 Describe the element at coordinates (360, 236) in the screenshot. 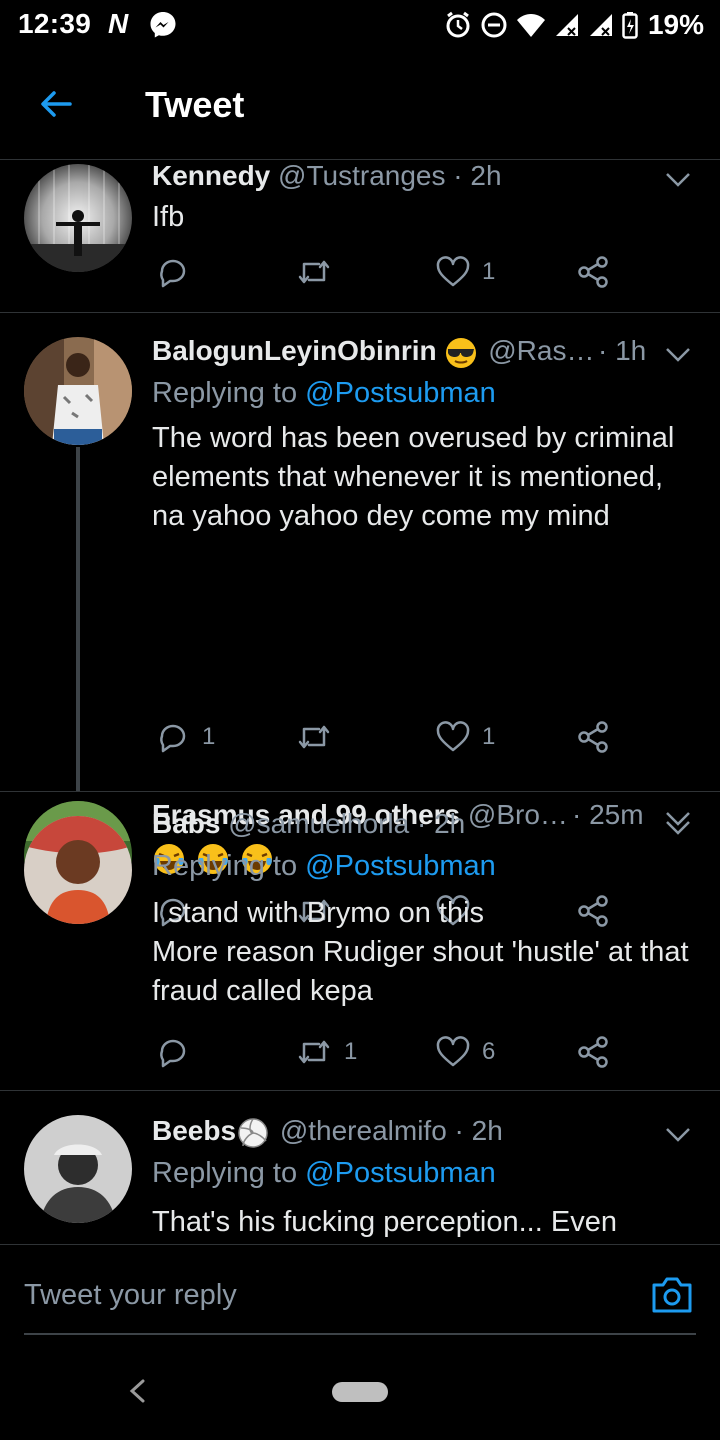

I see `tweet-kennedy: Kennedy @Tustranges · 2h Ifb 1` at that location.